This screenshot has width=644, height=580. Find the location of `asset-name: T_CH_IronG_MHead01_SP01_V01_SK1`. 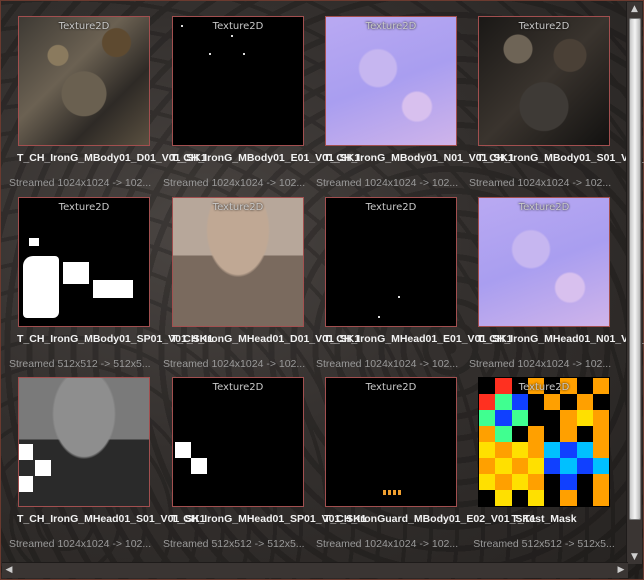

asset-name: T_CH_IronG_MHead01_SP01_V01_SK1 is located at coordinates (269, 519).